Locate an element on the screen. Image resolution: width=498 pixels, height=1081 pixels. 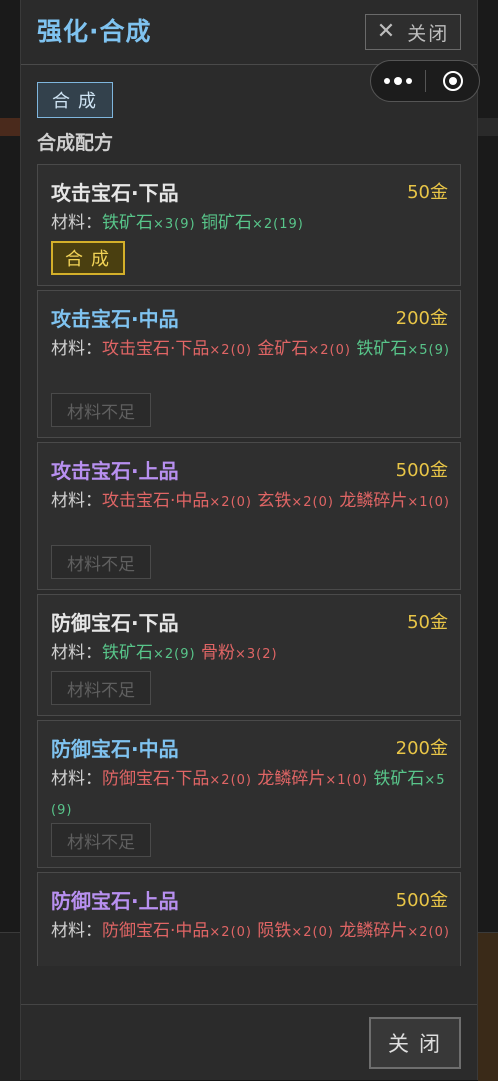
material-item: 龙鳞碎片×2(0) is located at coordinates (394, 931).